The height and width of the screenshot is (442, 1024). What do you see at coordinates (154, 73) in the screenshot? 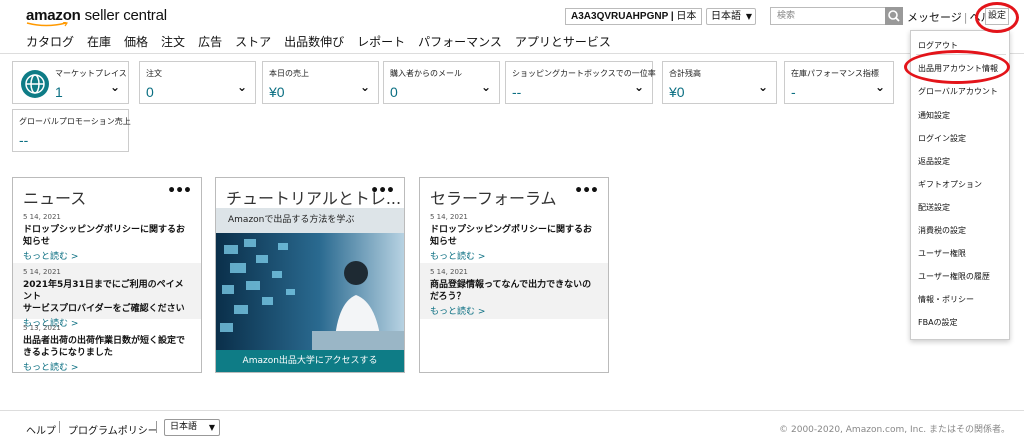
I see `tile-label: 注文` at bounding box center [154, 73].